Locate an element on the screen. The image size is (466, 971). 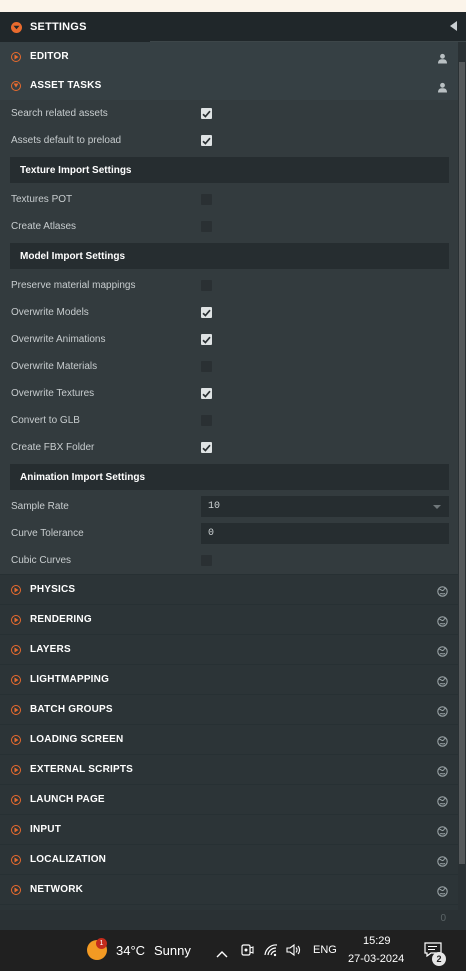
section-input: INPUT is located at coordinates (229, 829).